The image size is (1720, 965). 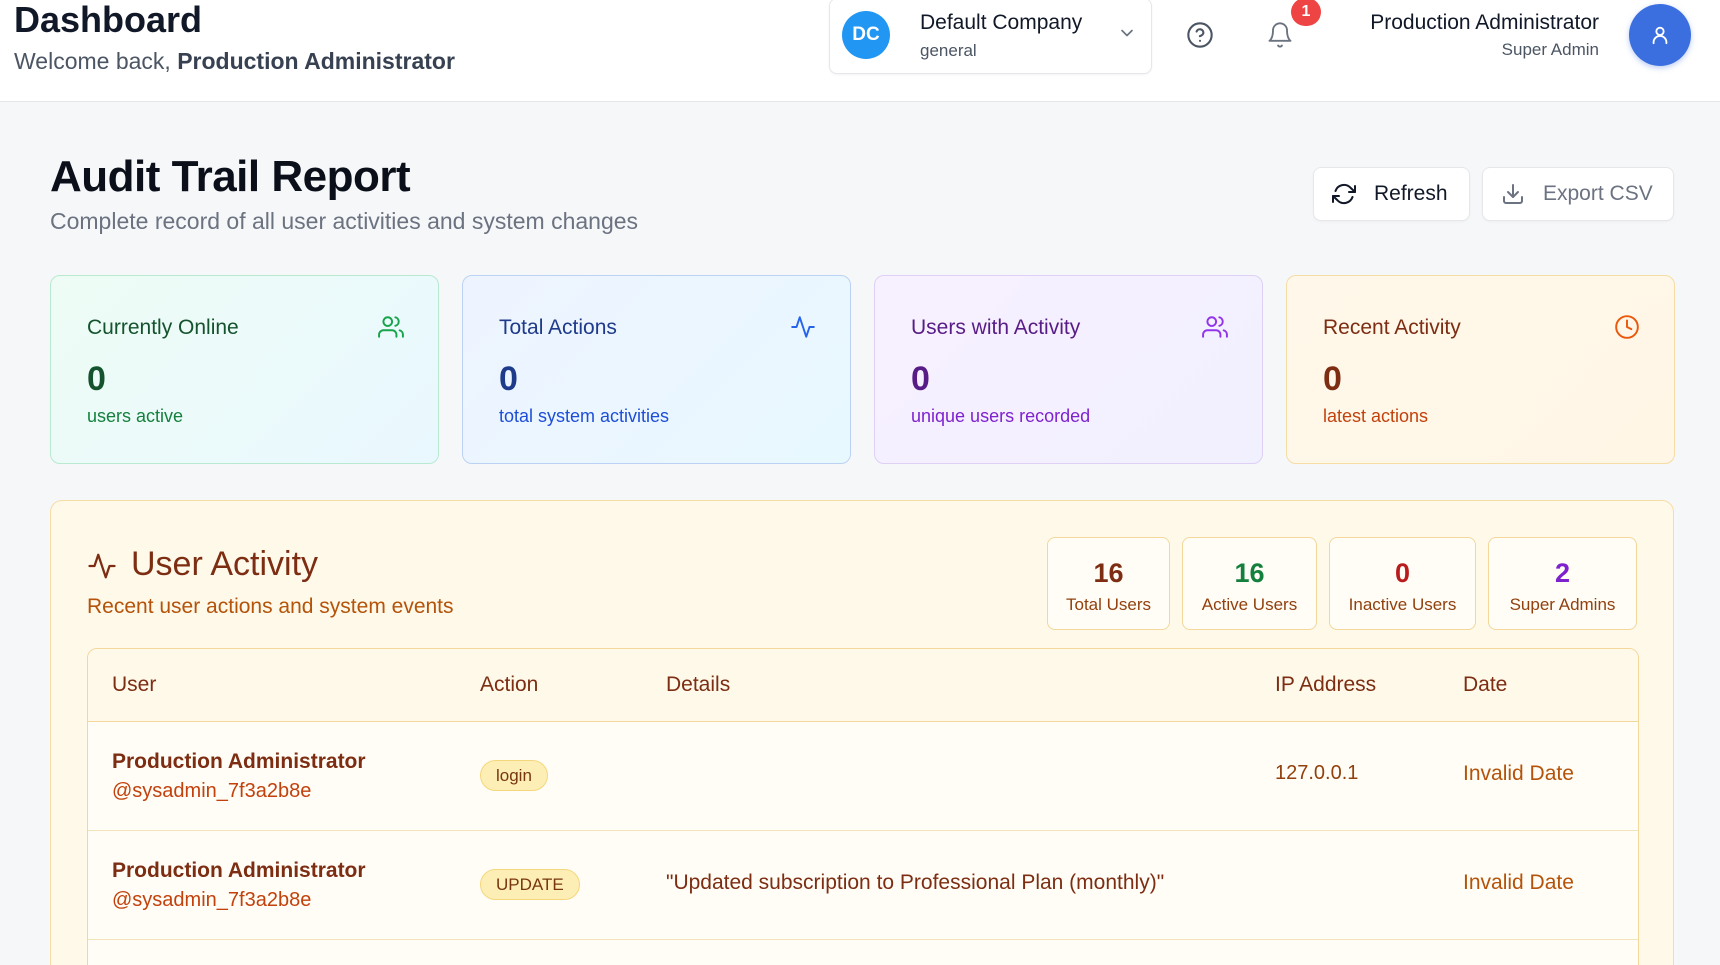 I want to click on stat-title: Currently Online, so click(x=163, y=327).